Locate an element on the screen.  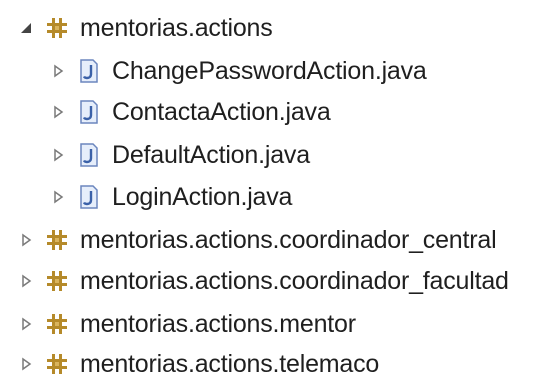
expanded-triangle-icon is located at coordinates (26, 28).